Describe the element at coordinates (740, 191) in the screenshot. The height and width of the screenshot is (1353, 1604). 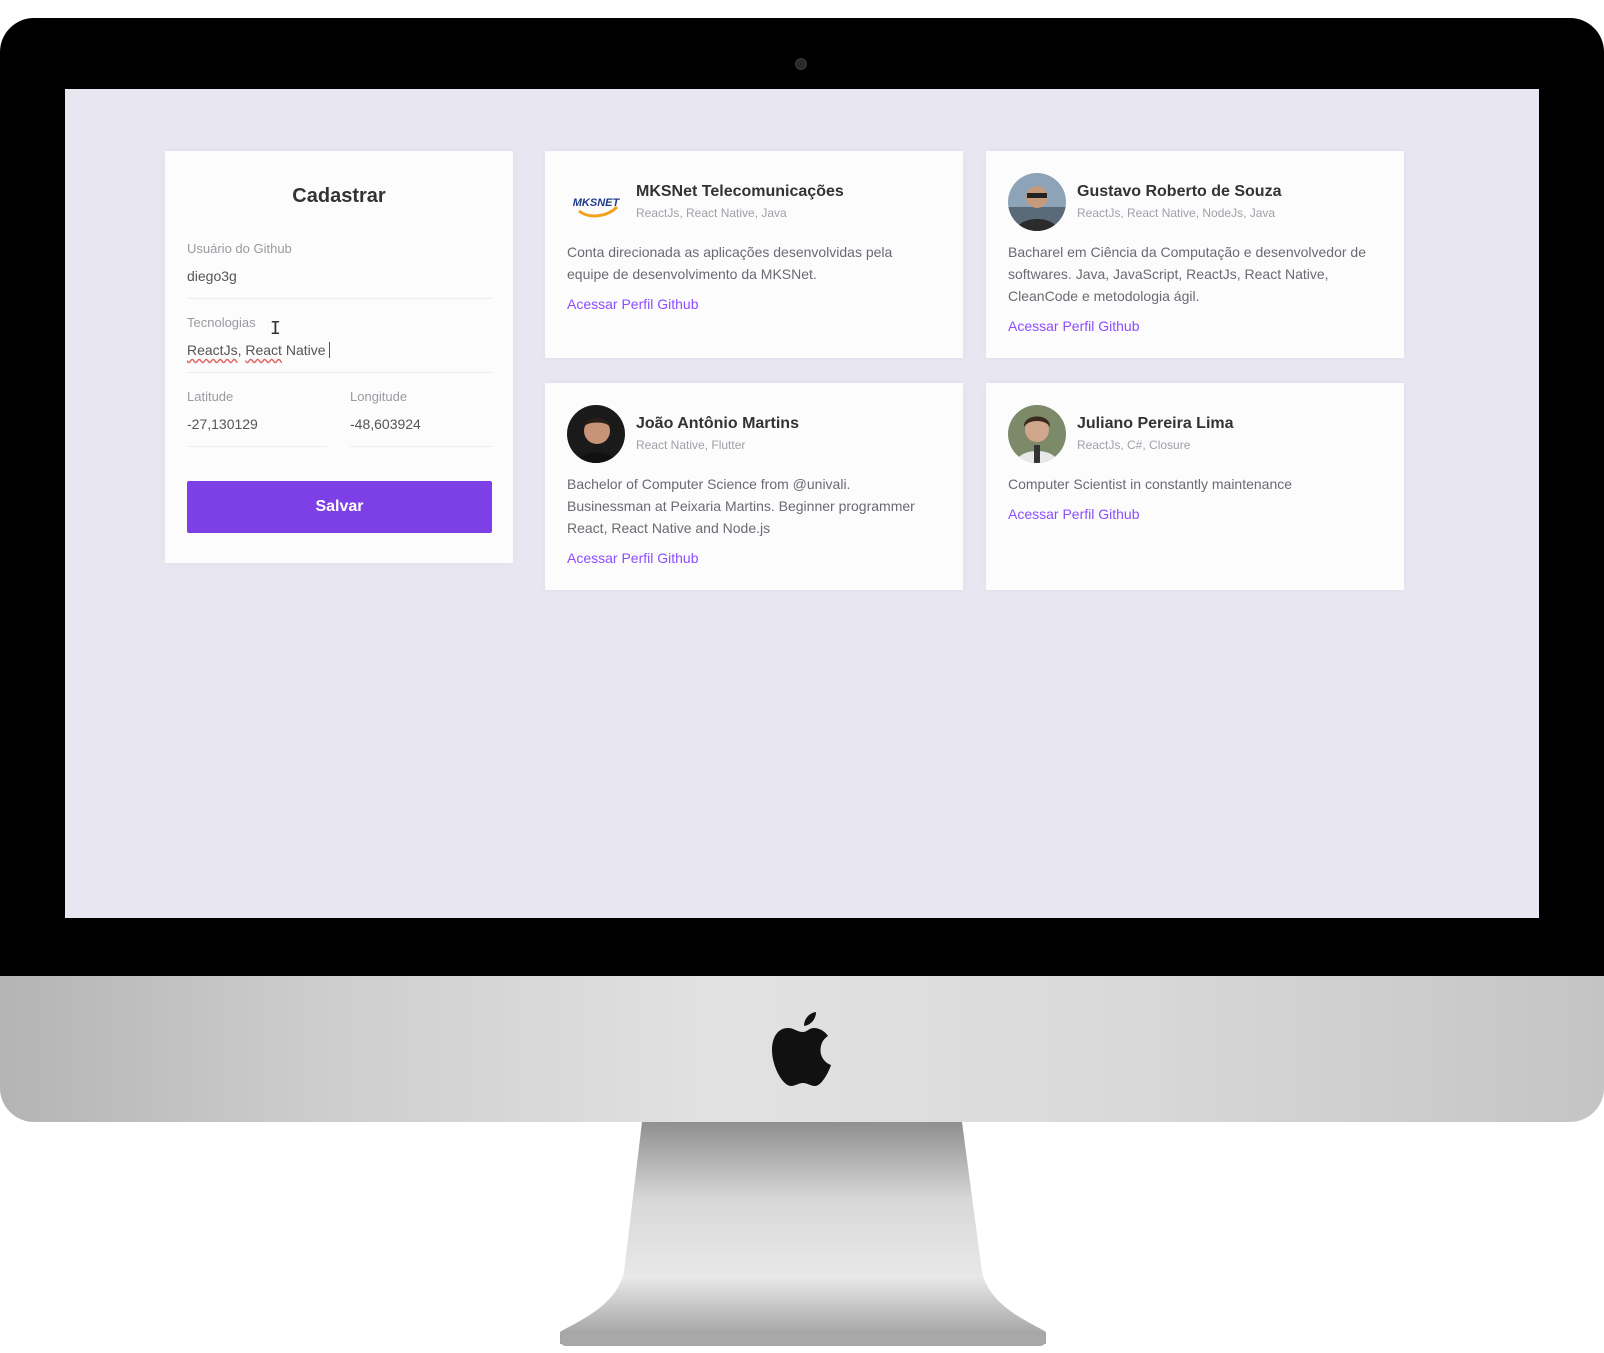
I see `dev-name: MKSNet Telecomunicações` at that location.